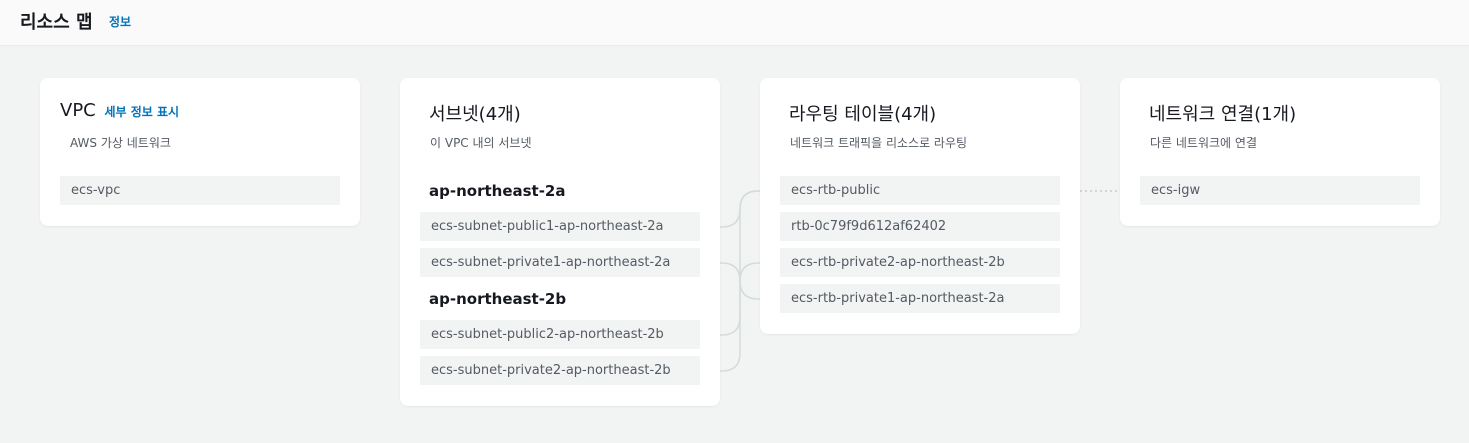  What do you see at coordinates (1280, 152) in the screenshot?
I see `network-connections-card: 네트워크 연결(1개) 다른 네트워크에 연결 ecs-igw` at bounding box center [1280, 152].